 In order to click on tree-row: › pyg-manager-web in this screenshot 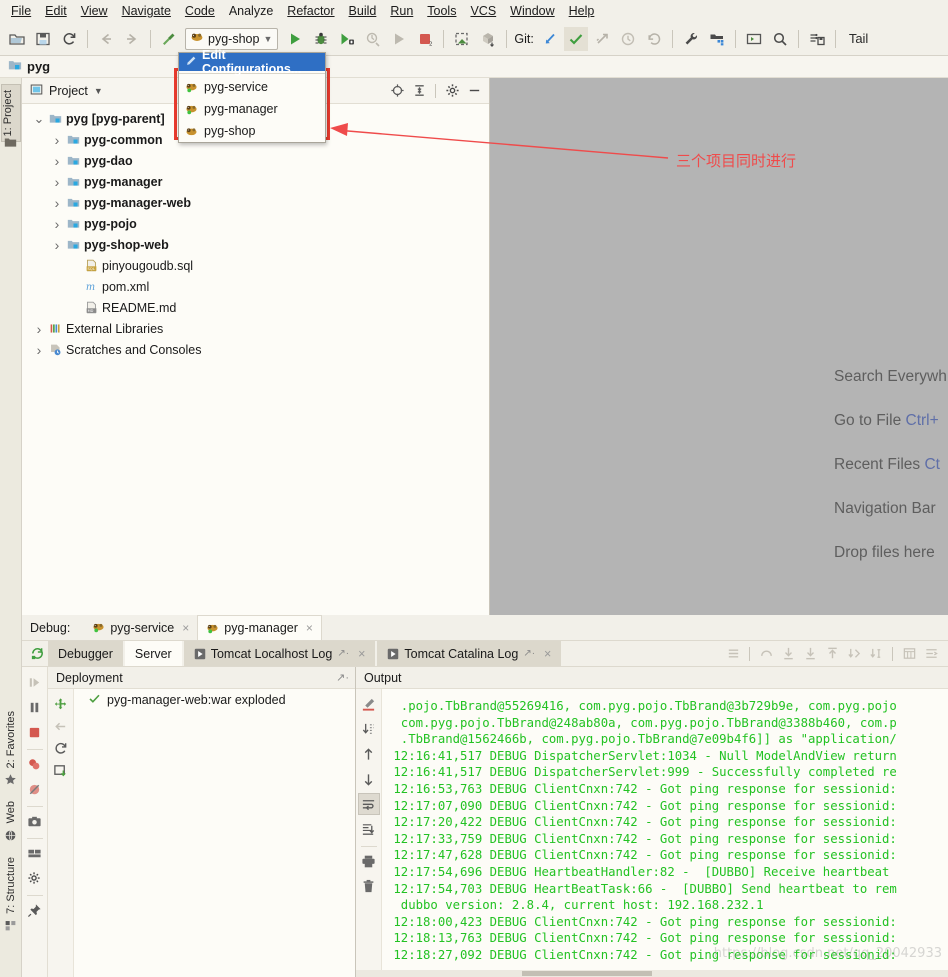, I will do `click(255, 202)`.